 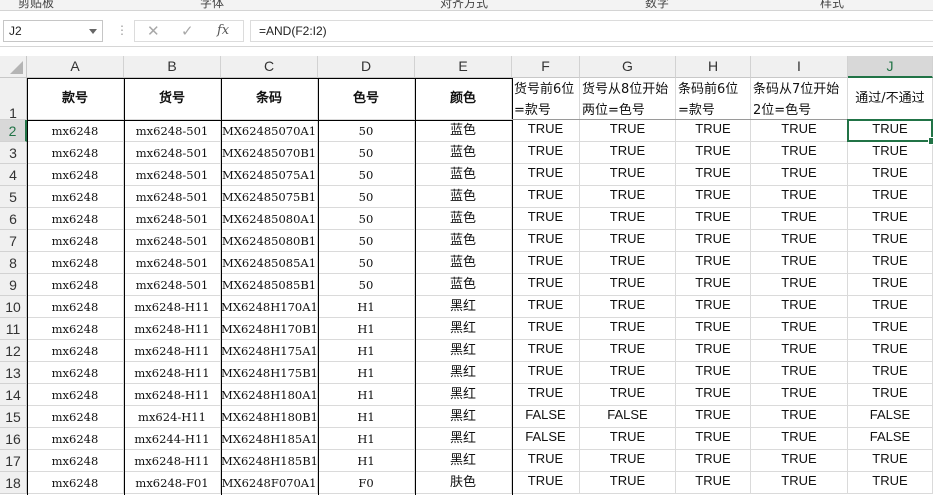 What do you see at coordinates (713, 175) in the screenshot?
I see `cell-h4: TRUE` at bounding box center [713, 175].